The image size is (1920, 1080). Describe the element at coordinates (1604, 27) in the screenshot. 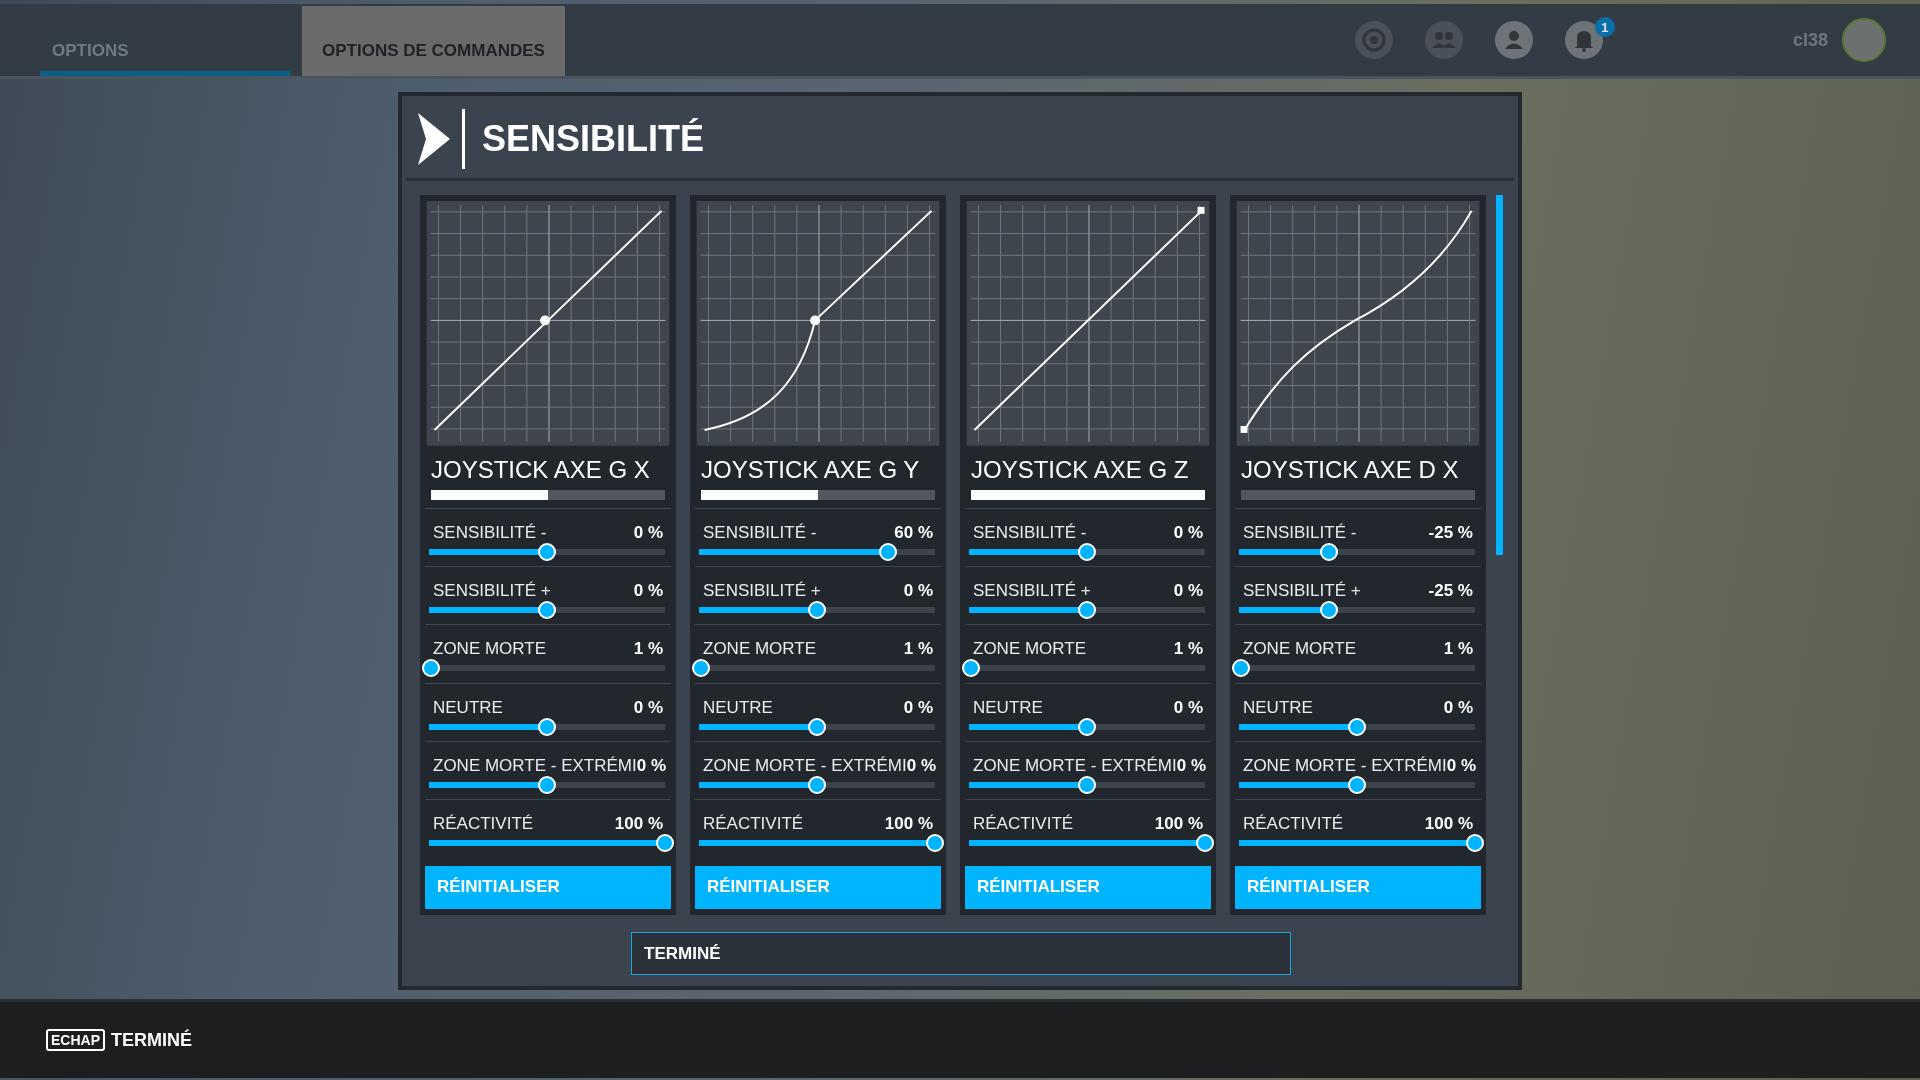

I see `notification-badge: 1` at that location.